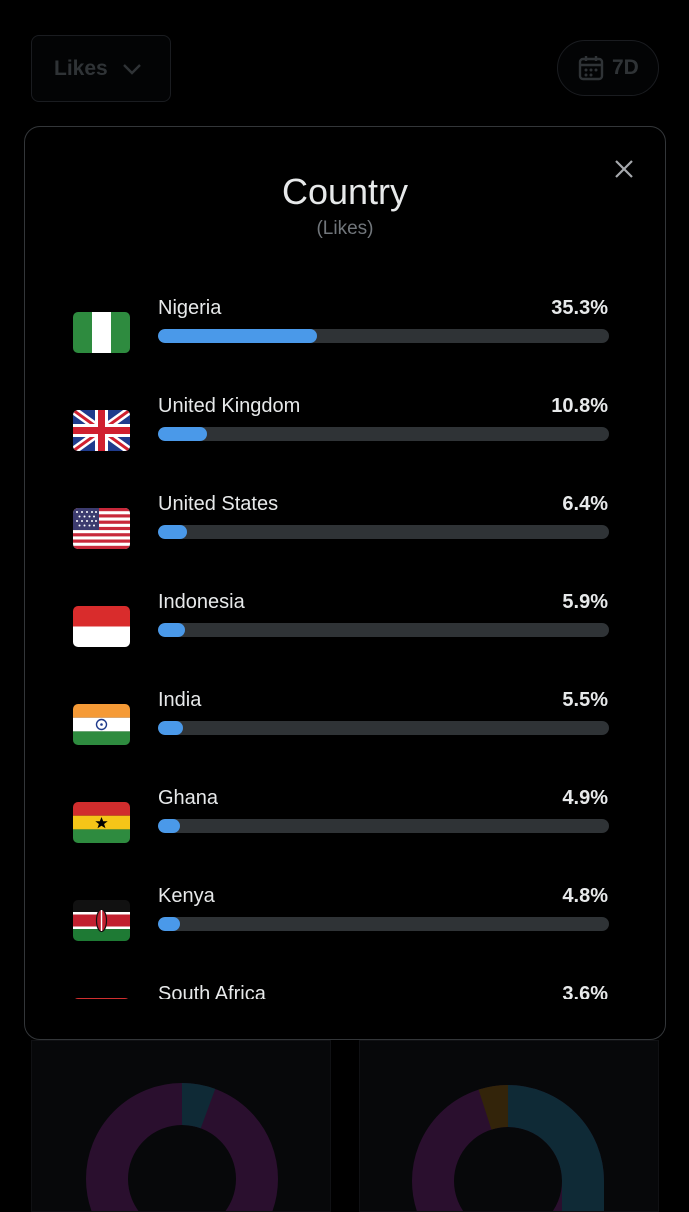 This screenshot has width=689, height=1212. I want to click on country-row: South Africa 3.6%, so click(345, 990).